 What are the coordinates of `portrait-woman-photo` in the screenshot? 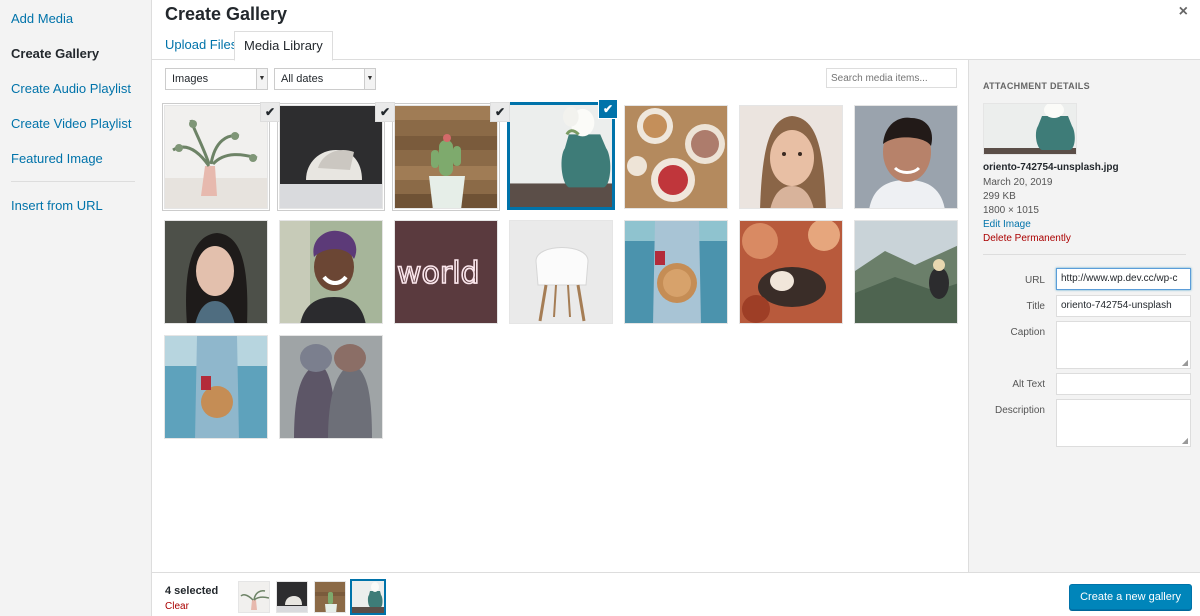 It's located at (791, 157).